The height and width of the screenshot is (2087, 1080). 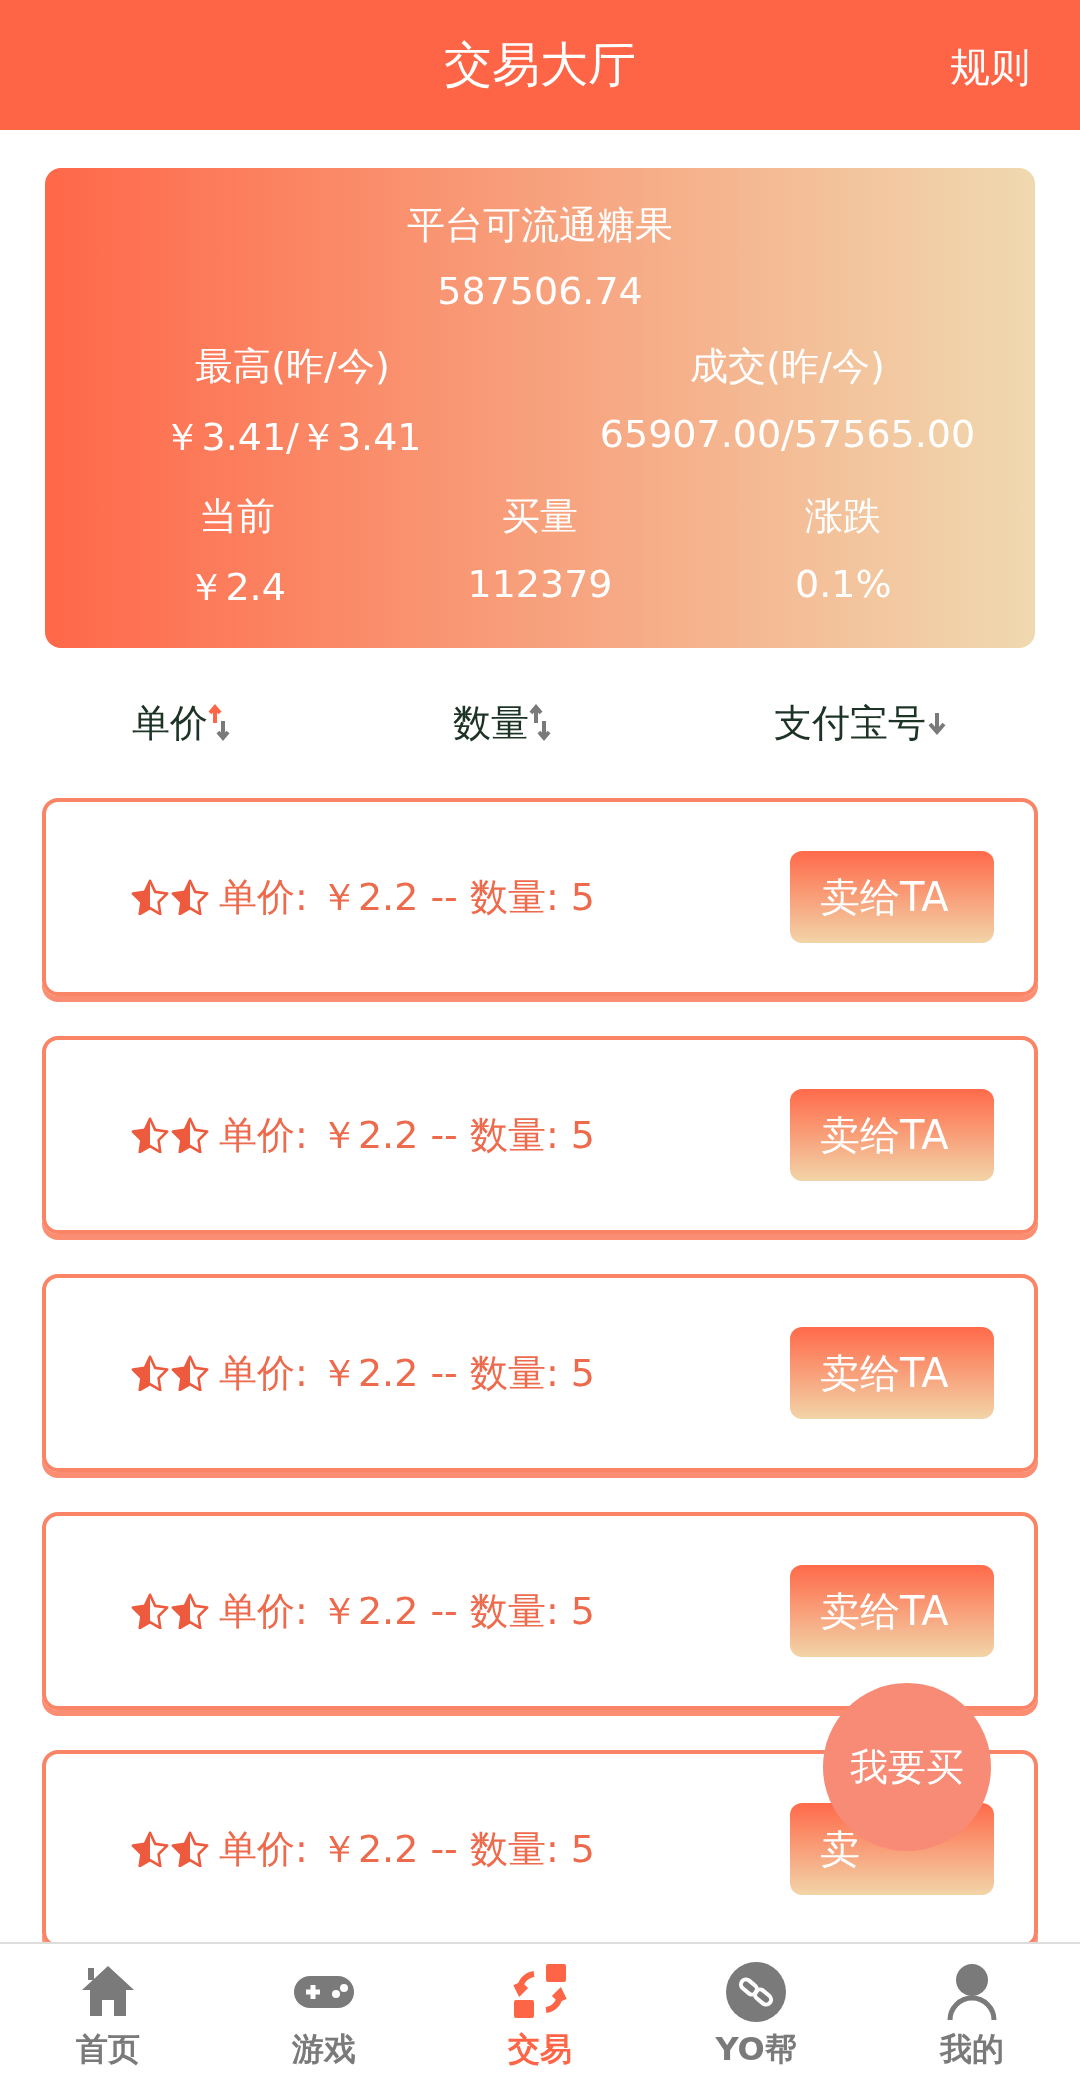 I want to click on stat-label: 当前, so click(x=236, y=516).